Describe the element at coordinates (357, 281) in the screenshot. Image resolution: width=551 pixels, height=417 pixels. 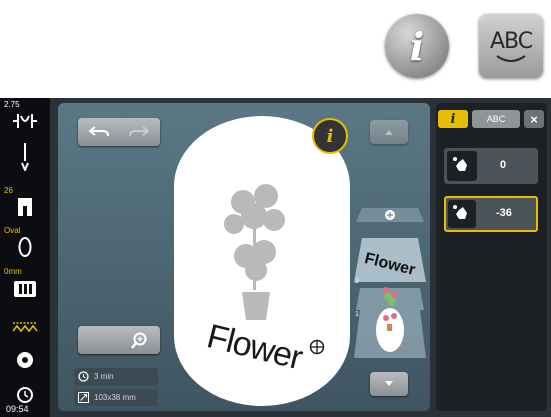
I see `layer-number-2: 2` at that location.